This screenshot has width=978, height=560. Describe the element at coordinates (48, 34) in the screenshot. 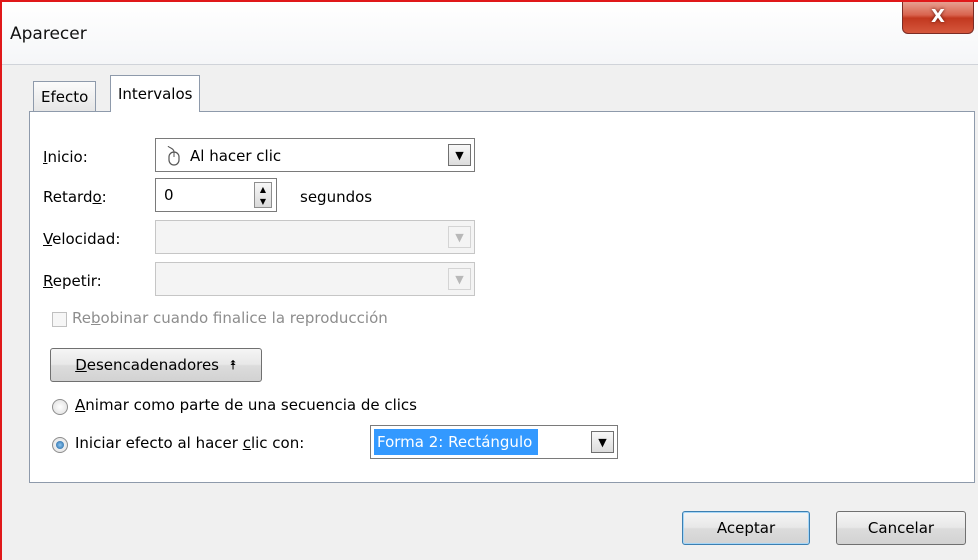

I see `dialog-title: Aparecer` at that location.